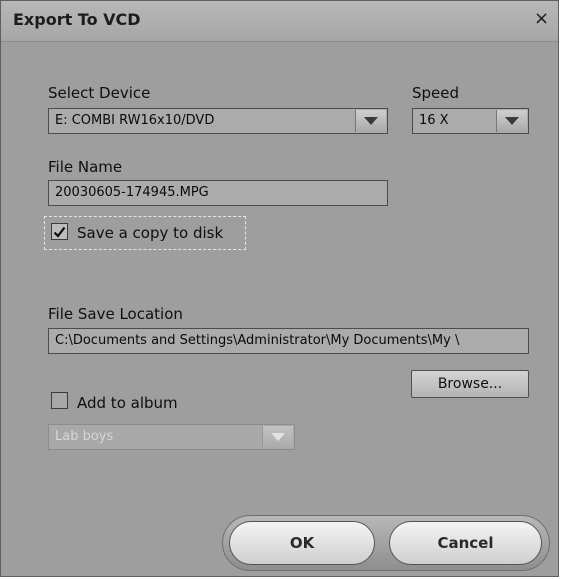 This screenshot has height=579, width=567. What do you see at coordinates (465, 543) in the screenshot?
I see `cancel-button: Cancel` at bounding box center [465, 543].